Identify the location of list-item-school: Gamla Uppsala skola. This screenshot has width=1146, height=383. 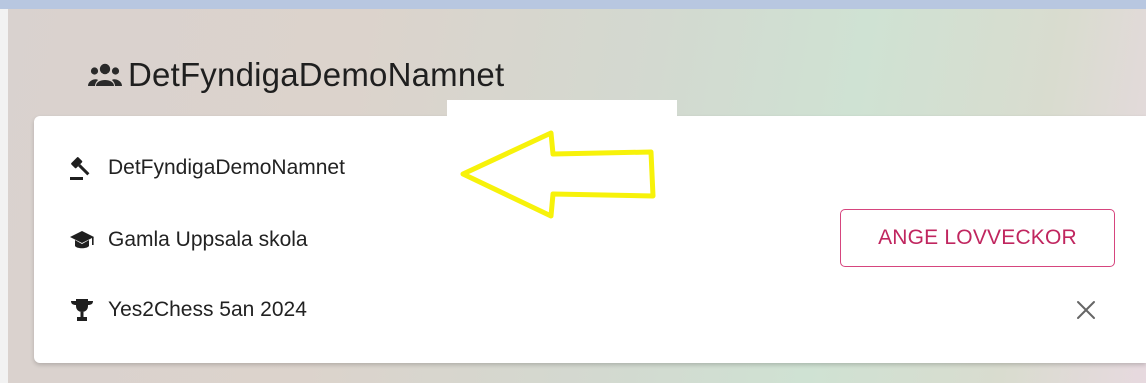
(188, 240).